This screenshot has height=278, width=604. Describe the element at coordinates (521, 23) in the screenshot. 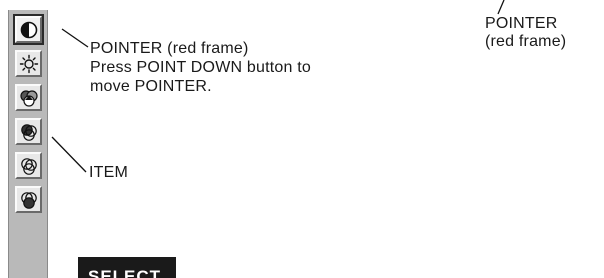

I see `pointer-top-callout-line1: POINTER` at that location.